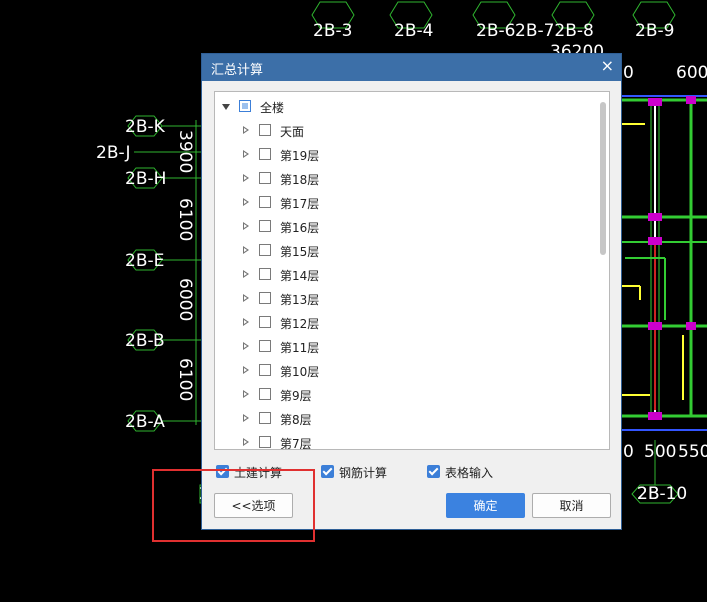  Describe the element at coordinates (554, 31) in the screenshot. I see `cad-label-2b-7-8: 2B-72B-8` at that location.